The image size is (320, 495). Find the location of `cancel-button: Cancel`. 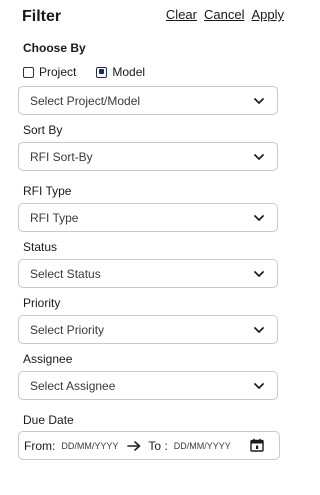

cancel-button: Cancel is located at coordinates (224, 14).